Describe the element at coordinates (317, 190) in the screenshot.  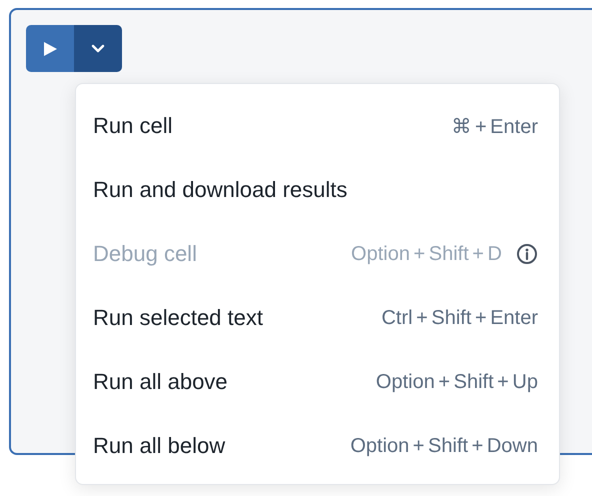
I see `menu-item: Run and download results` at that location.